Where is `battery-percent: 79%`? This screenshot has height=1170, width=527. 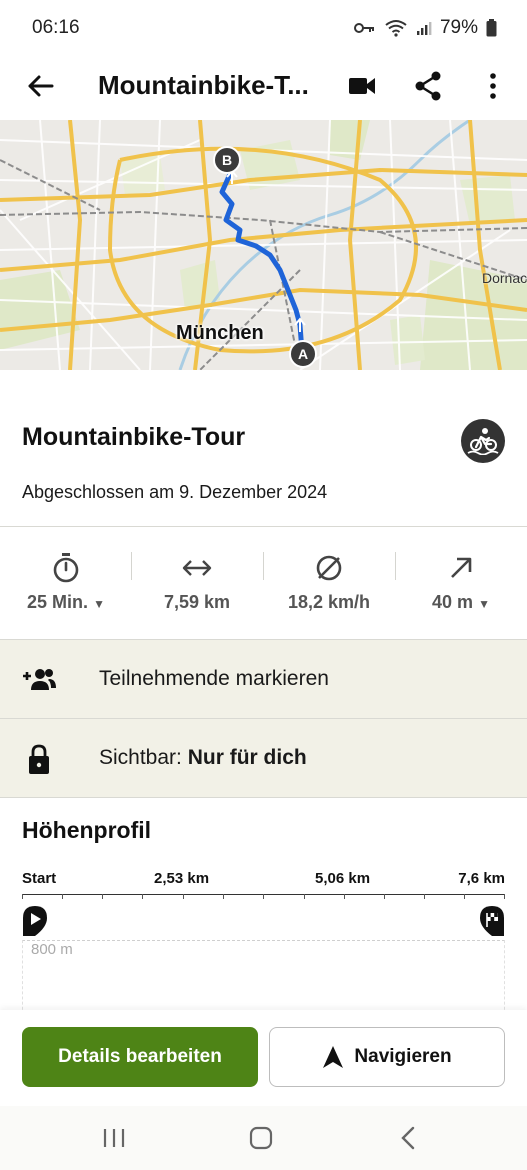 battery-percent: 79% is located at coordinates (458, 27).